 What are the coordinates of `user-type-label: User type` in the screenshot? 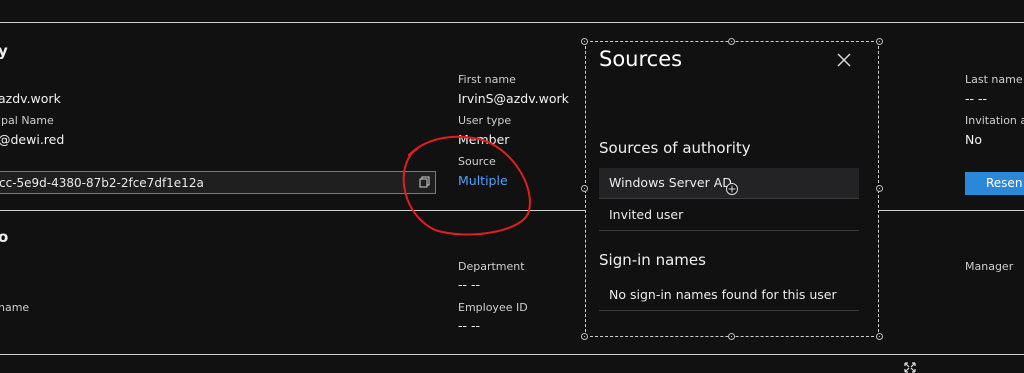 It's located at (485, 120).